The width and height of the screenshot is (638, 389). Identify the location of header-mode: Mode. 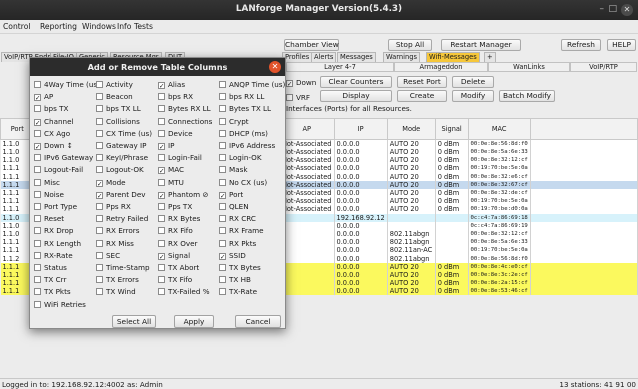
(411, 129).